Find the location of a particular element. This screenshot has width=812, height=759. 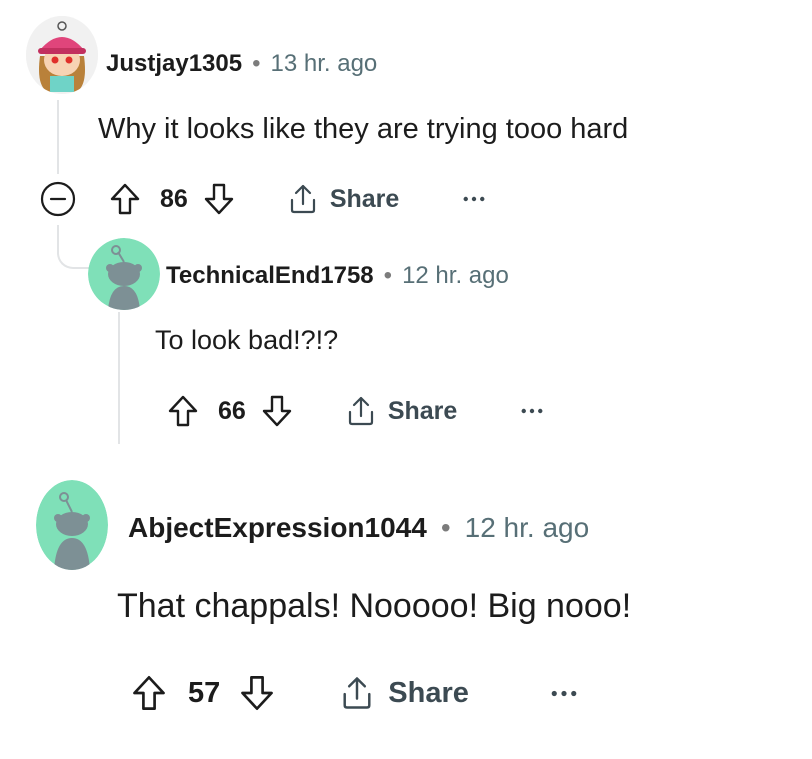

username: AbjectExpression1044 is located at coordinates (277, 528).